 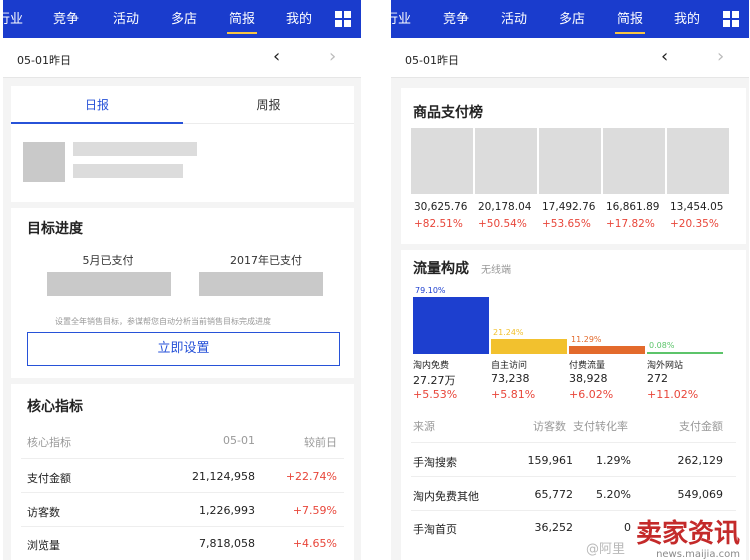 I want to click on product-amount: 13,454.05, so click(x=697, y=207).